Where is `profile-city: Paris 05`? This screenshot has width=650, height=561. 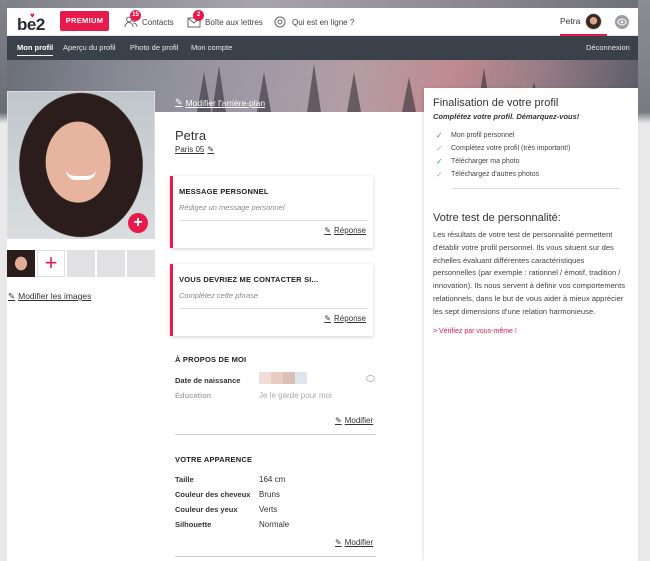
profile-city: Paris 05 is located at coordinates (190, 149).